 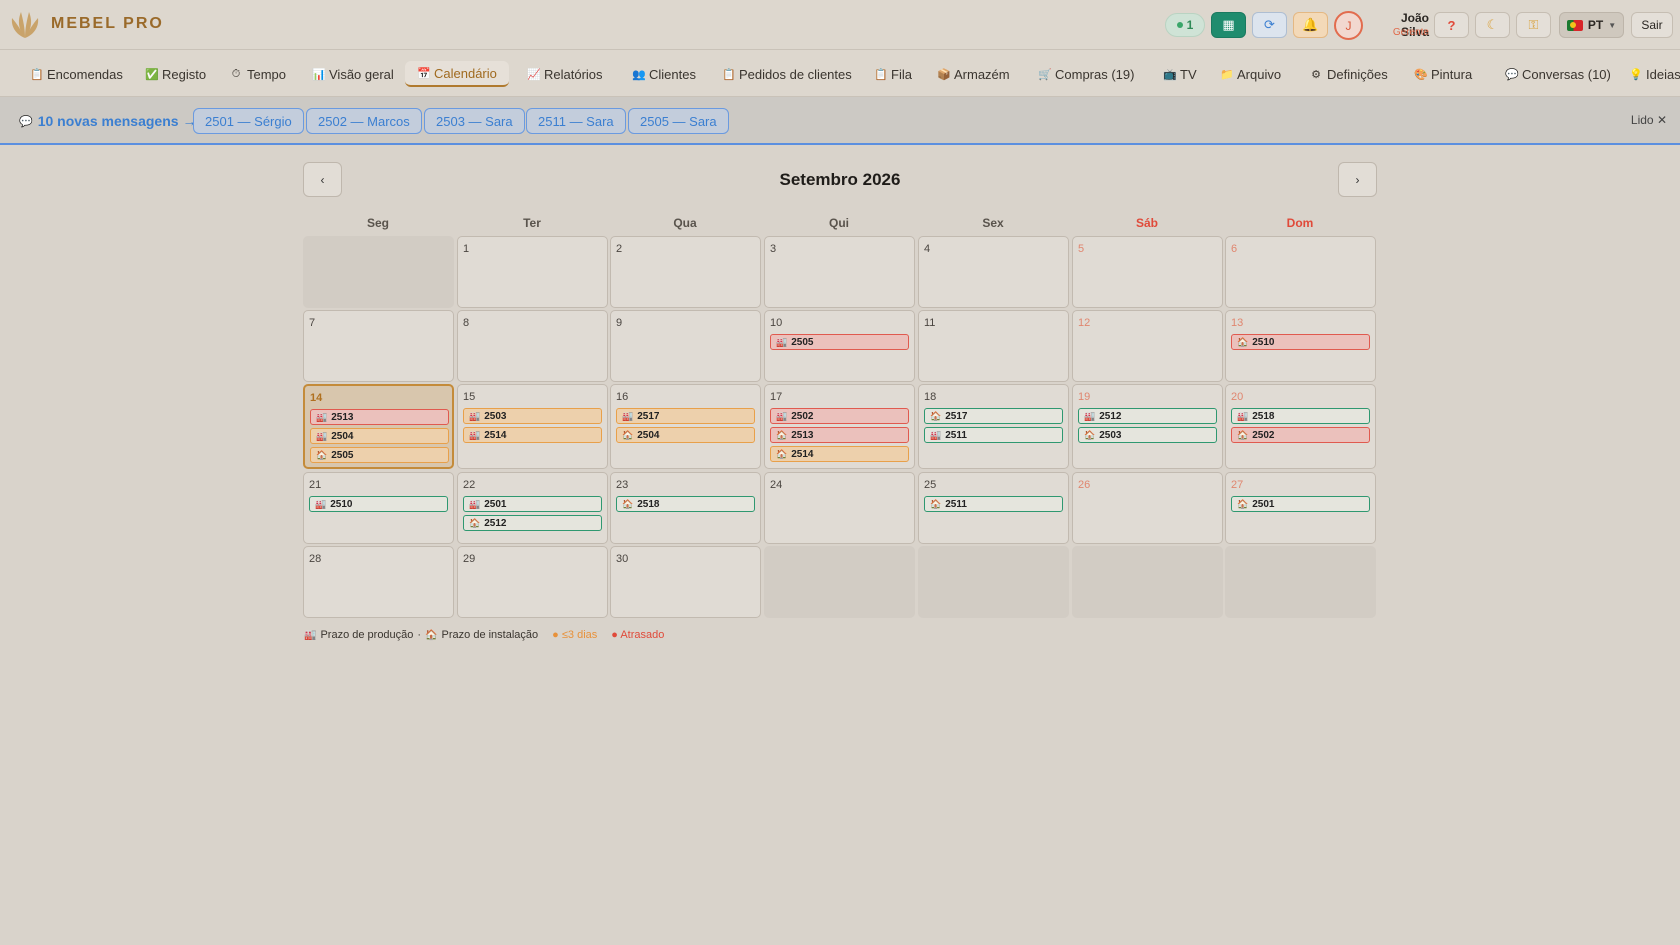 I want to click on nav-tab-calendário: 📅 Calendário, so click(x=457, y=74).